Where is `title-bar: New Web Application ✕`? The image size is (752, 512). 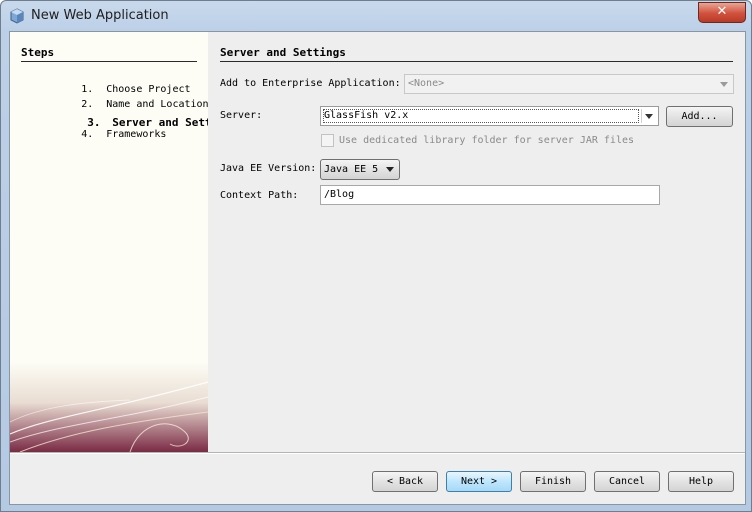 title-bar: New Web Application ✕ is located at coordinates (376, 16).